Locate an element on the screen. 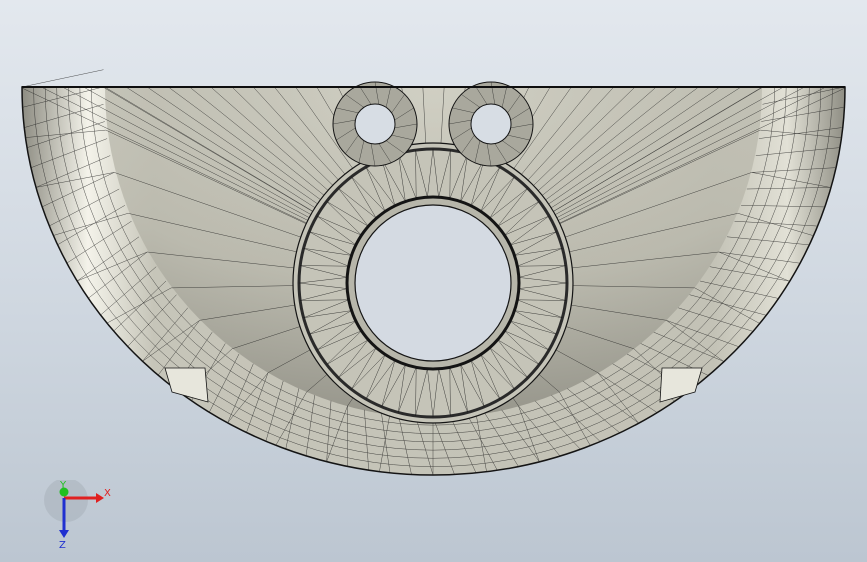  z-axis-label: Z is located at coordinates (62, 545).